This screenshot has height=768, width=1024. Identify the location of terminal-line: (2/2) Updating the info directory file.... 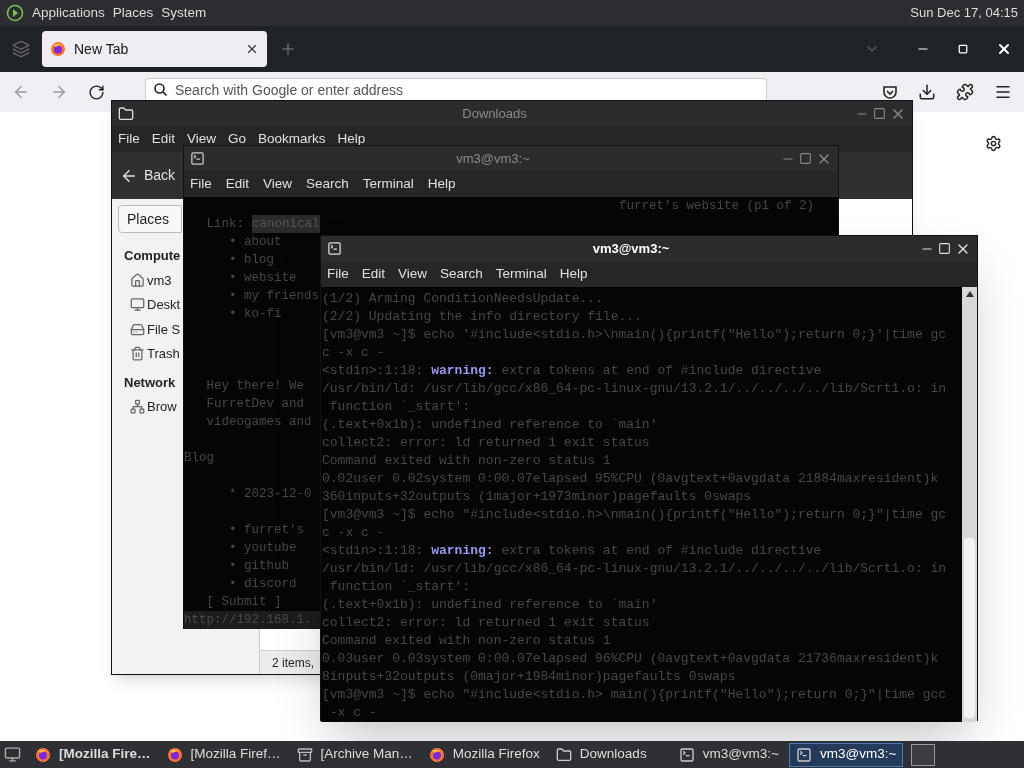
(482, 317).